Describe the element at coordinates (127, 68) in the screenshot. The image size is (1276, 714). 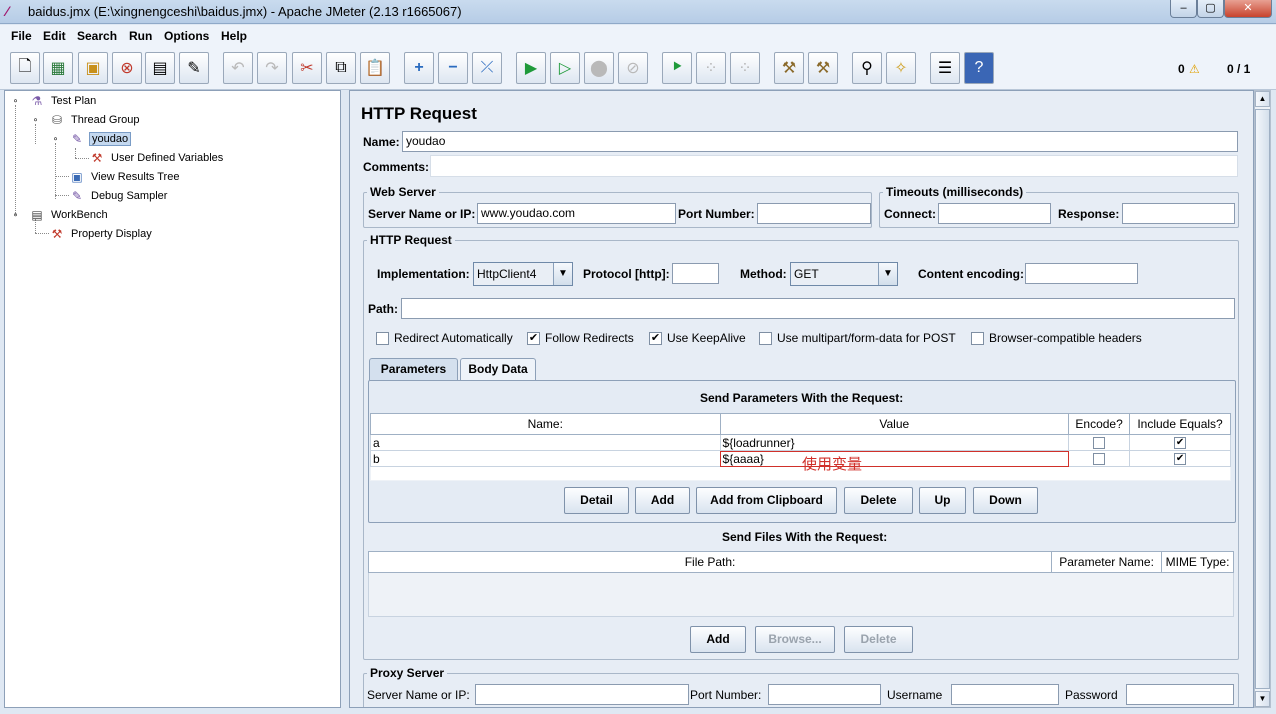
I see `close-icon: ⊗` at that location.